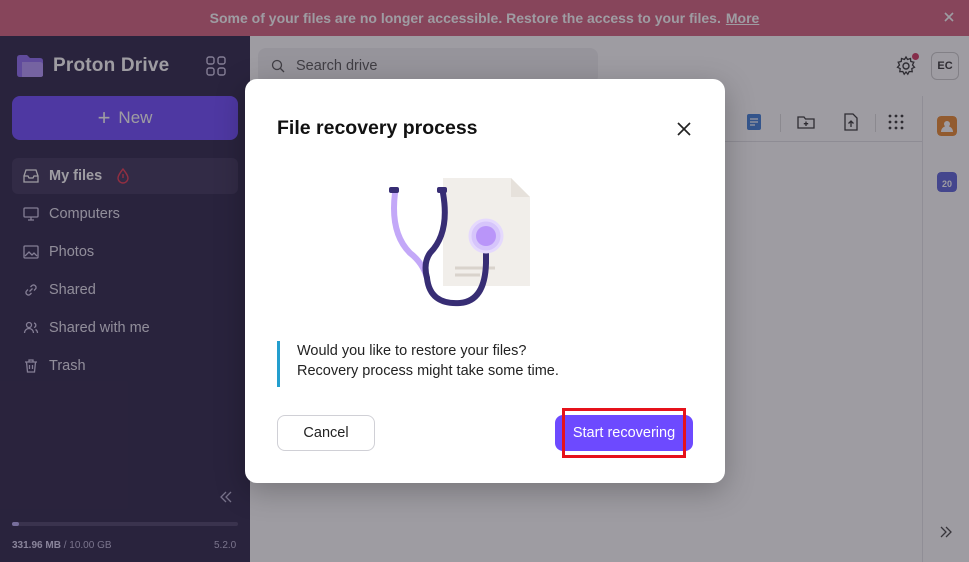 This screenshot has width=969, height=562. I want to click on close-icon, so click(684, 129).